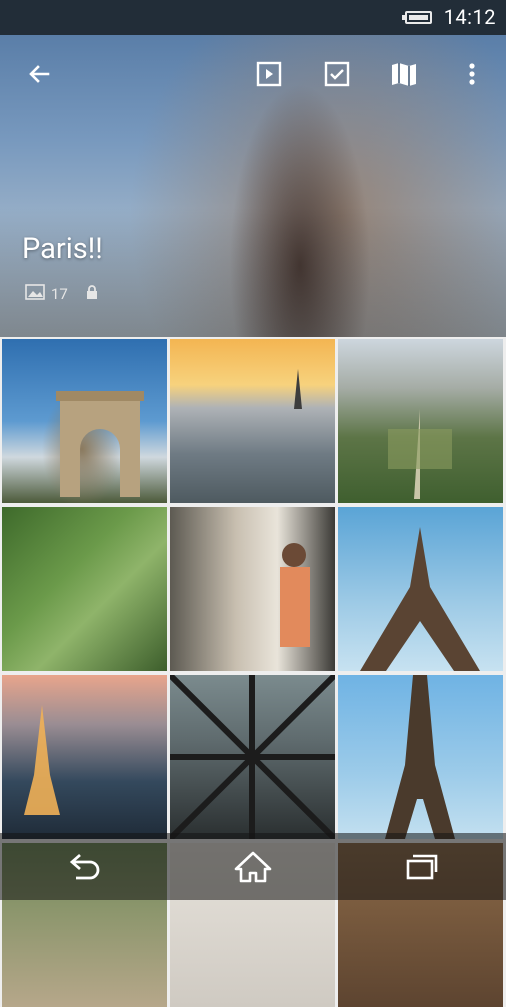  I want to click on photos-icon, so click(35, 294).